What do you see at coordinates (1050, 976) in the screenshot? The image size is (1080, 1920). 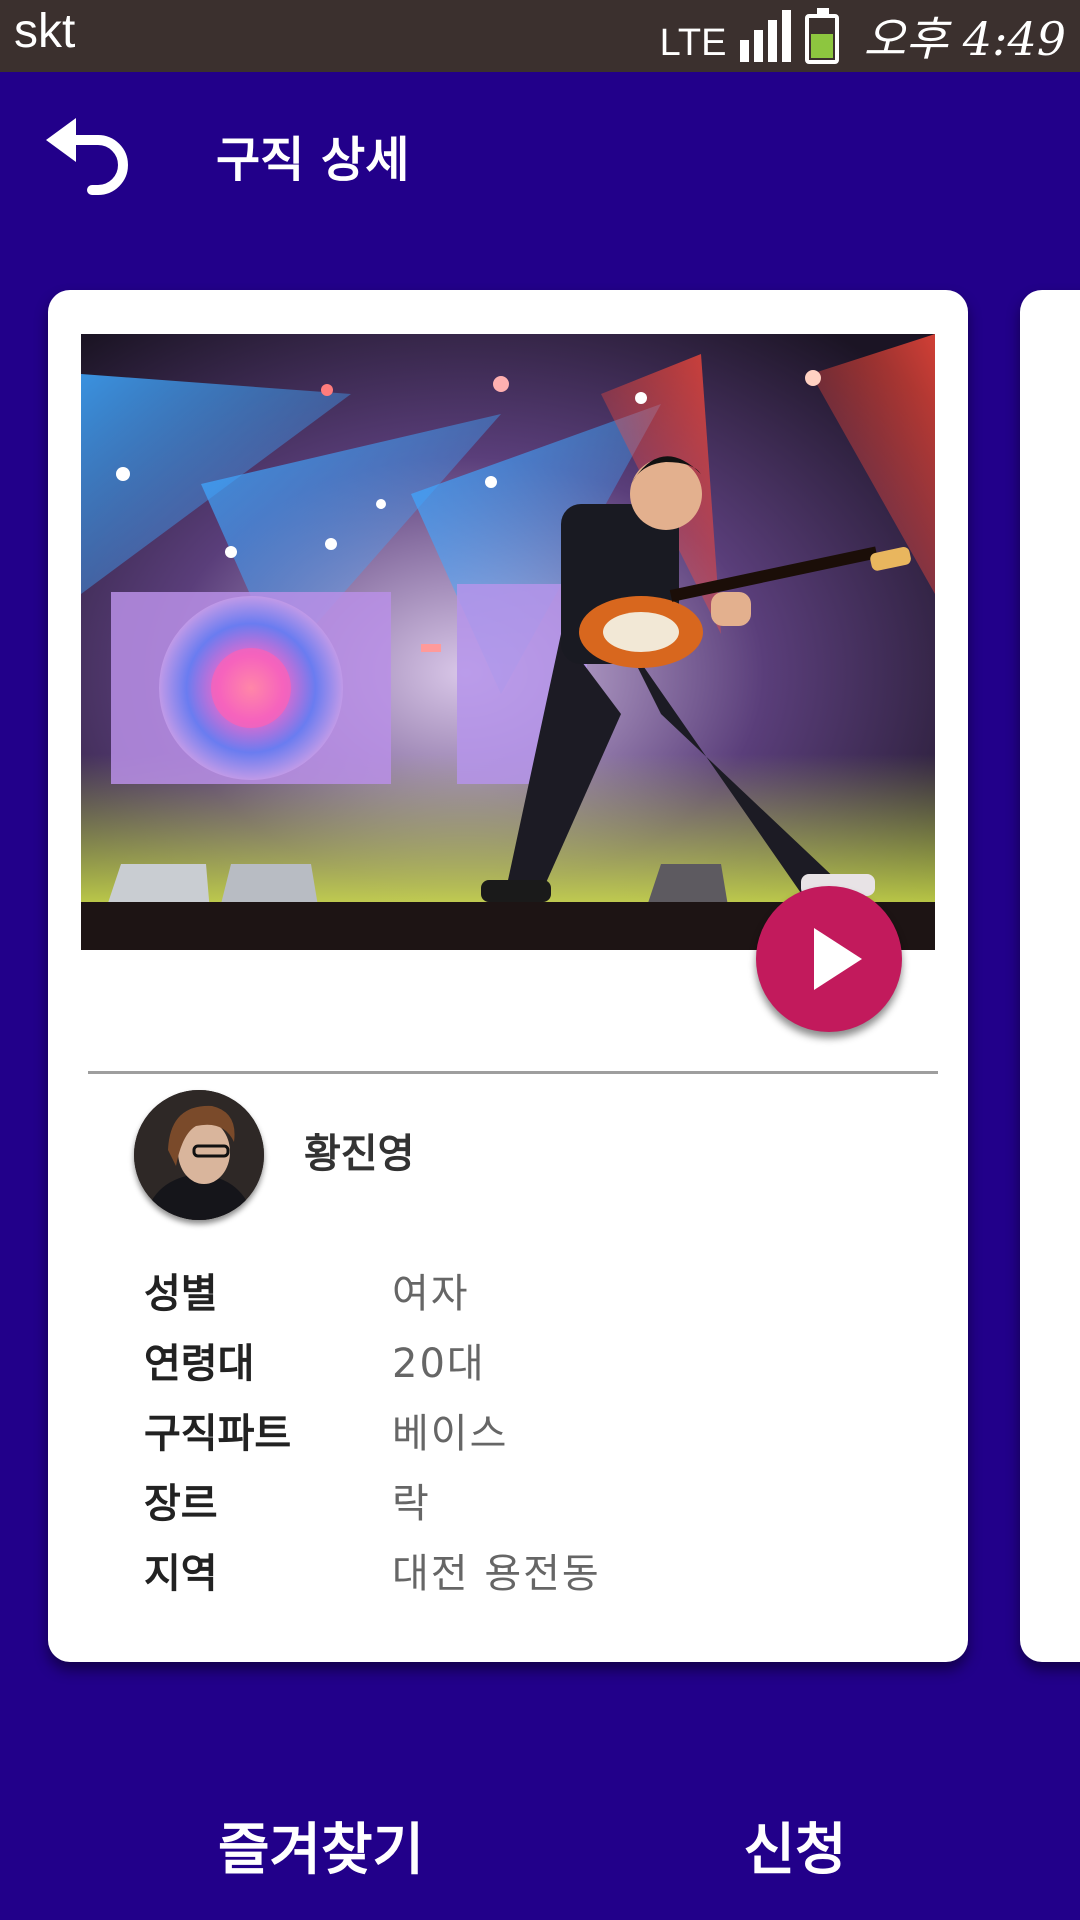 I see `next-card-peek` at bounding box center [1050, 976].